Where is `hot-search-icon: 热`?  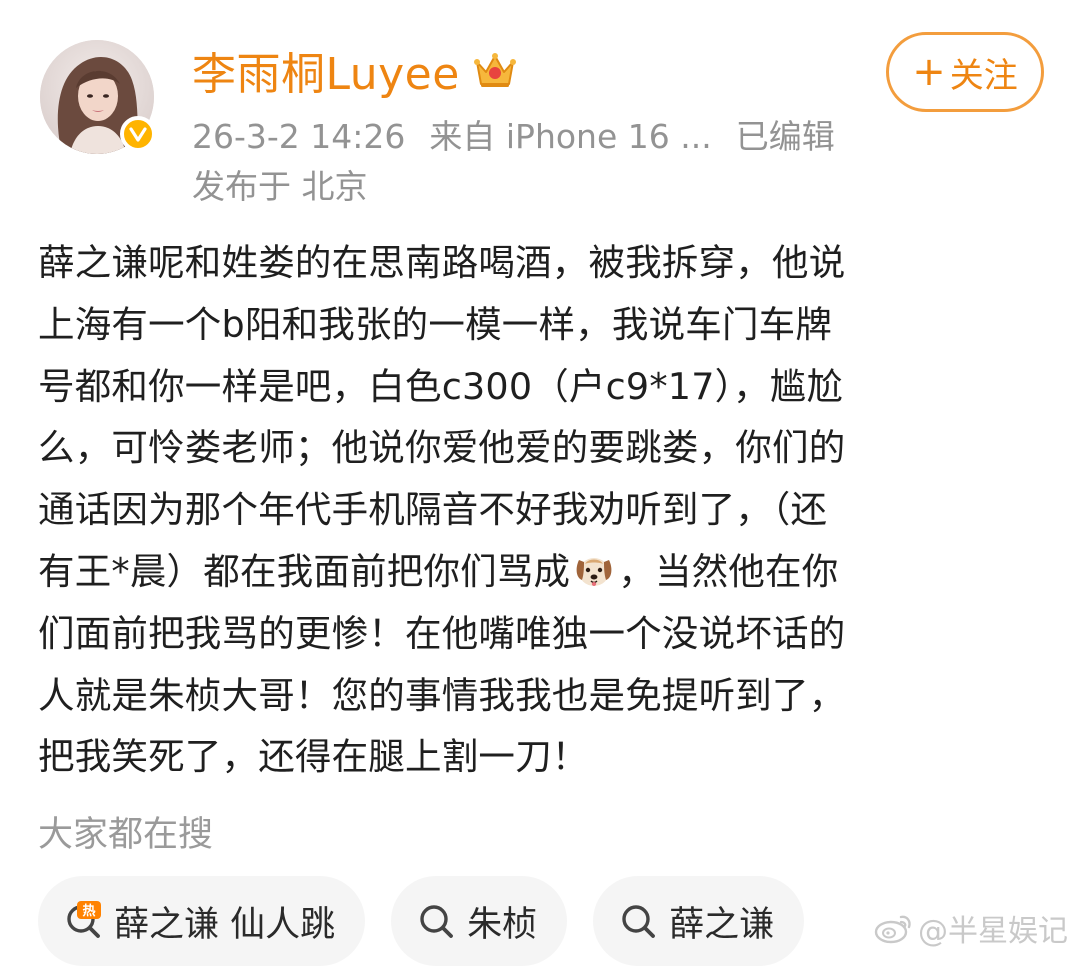
hot-search-icon: 热 is located at coordinates (84, 919).